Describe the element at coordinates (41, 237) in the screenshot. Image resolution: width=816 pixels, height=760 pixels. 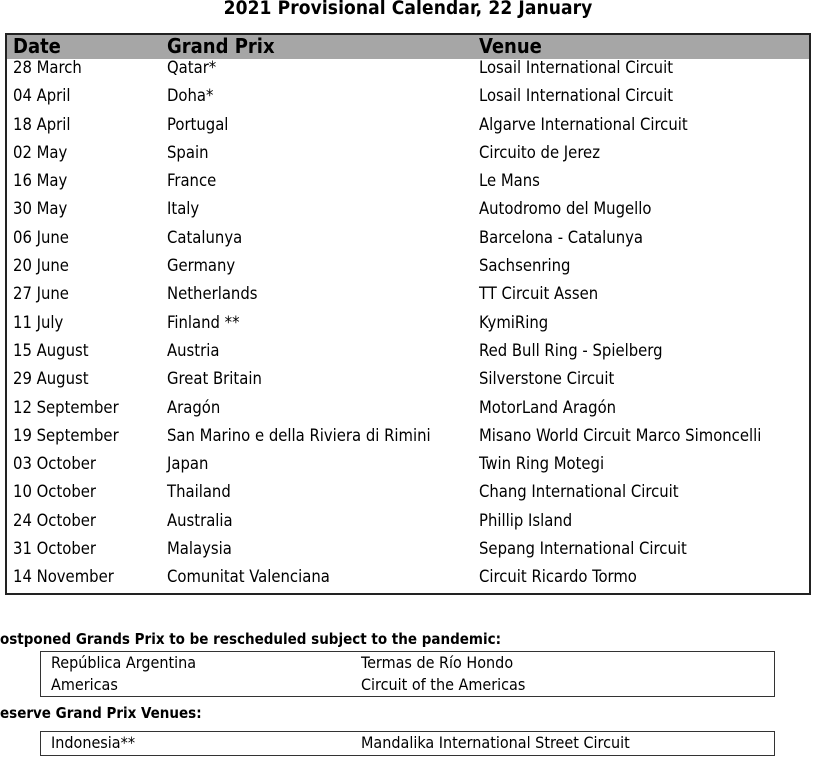
I see `date-cell: 06 June` at that location.